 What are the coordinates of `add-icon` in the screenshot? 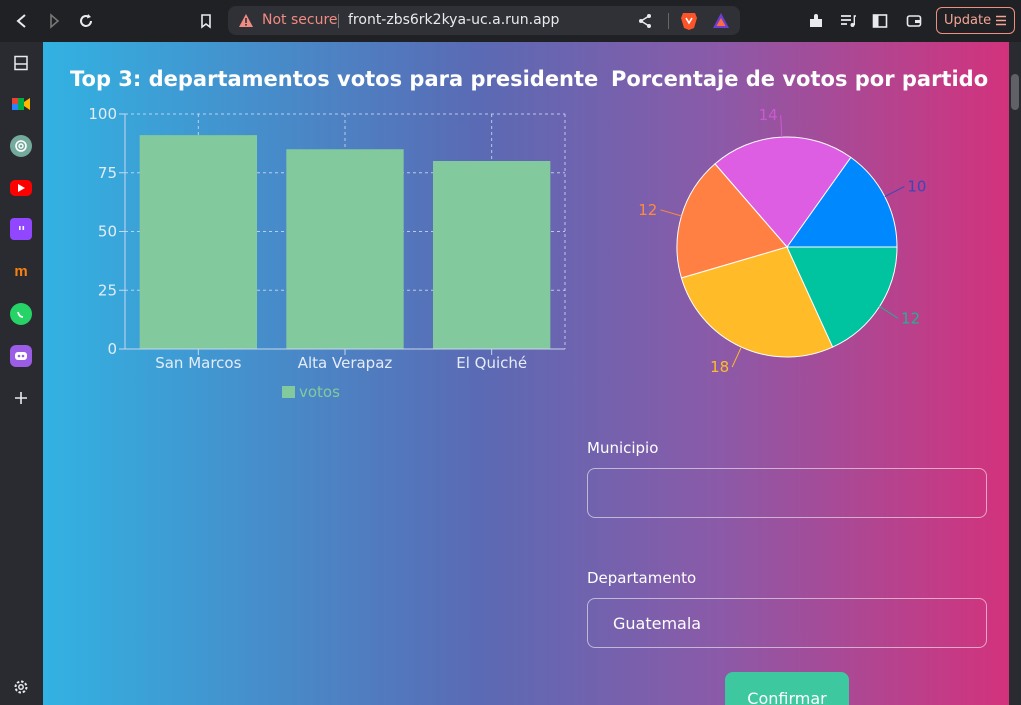 It's located at (21, 398).